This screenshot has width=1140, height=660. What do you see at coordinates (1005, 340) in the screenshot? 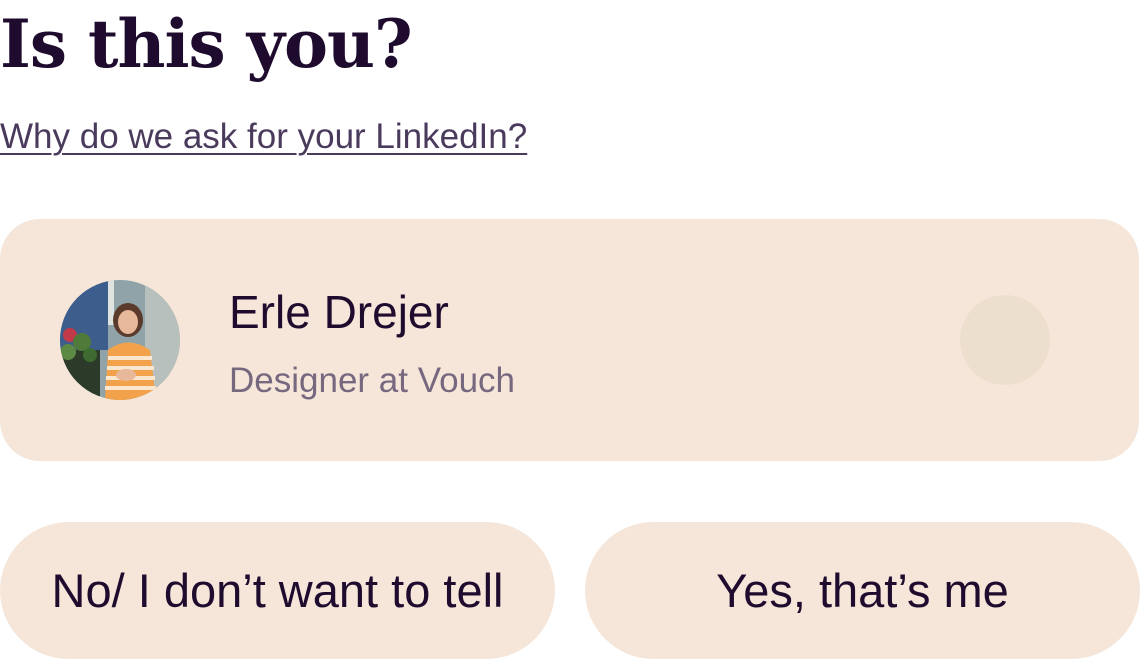
I see `select-radio` at bounding box center [1005, 340].